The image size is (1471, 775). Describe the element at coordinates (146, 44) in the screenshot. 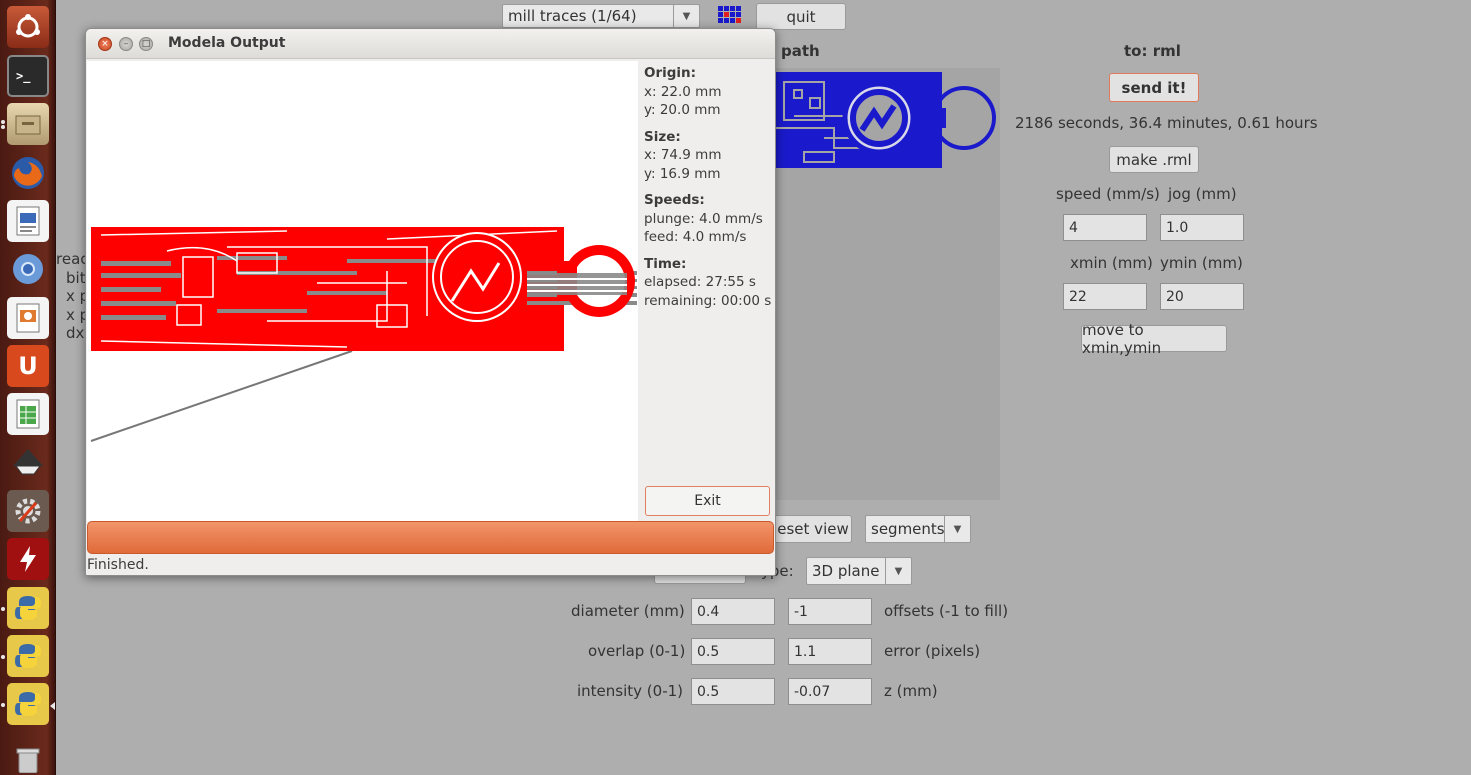

I see `maximize-icon: □` at that location.